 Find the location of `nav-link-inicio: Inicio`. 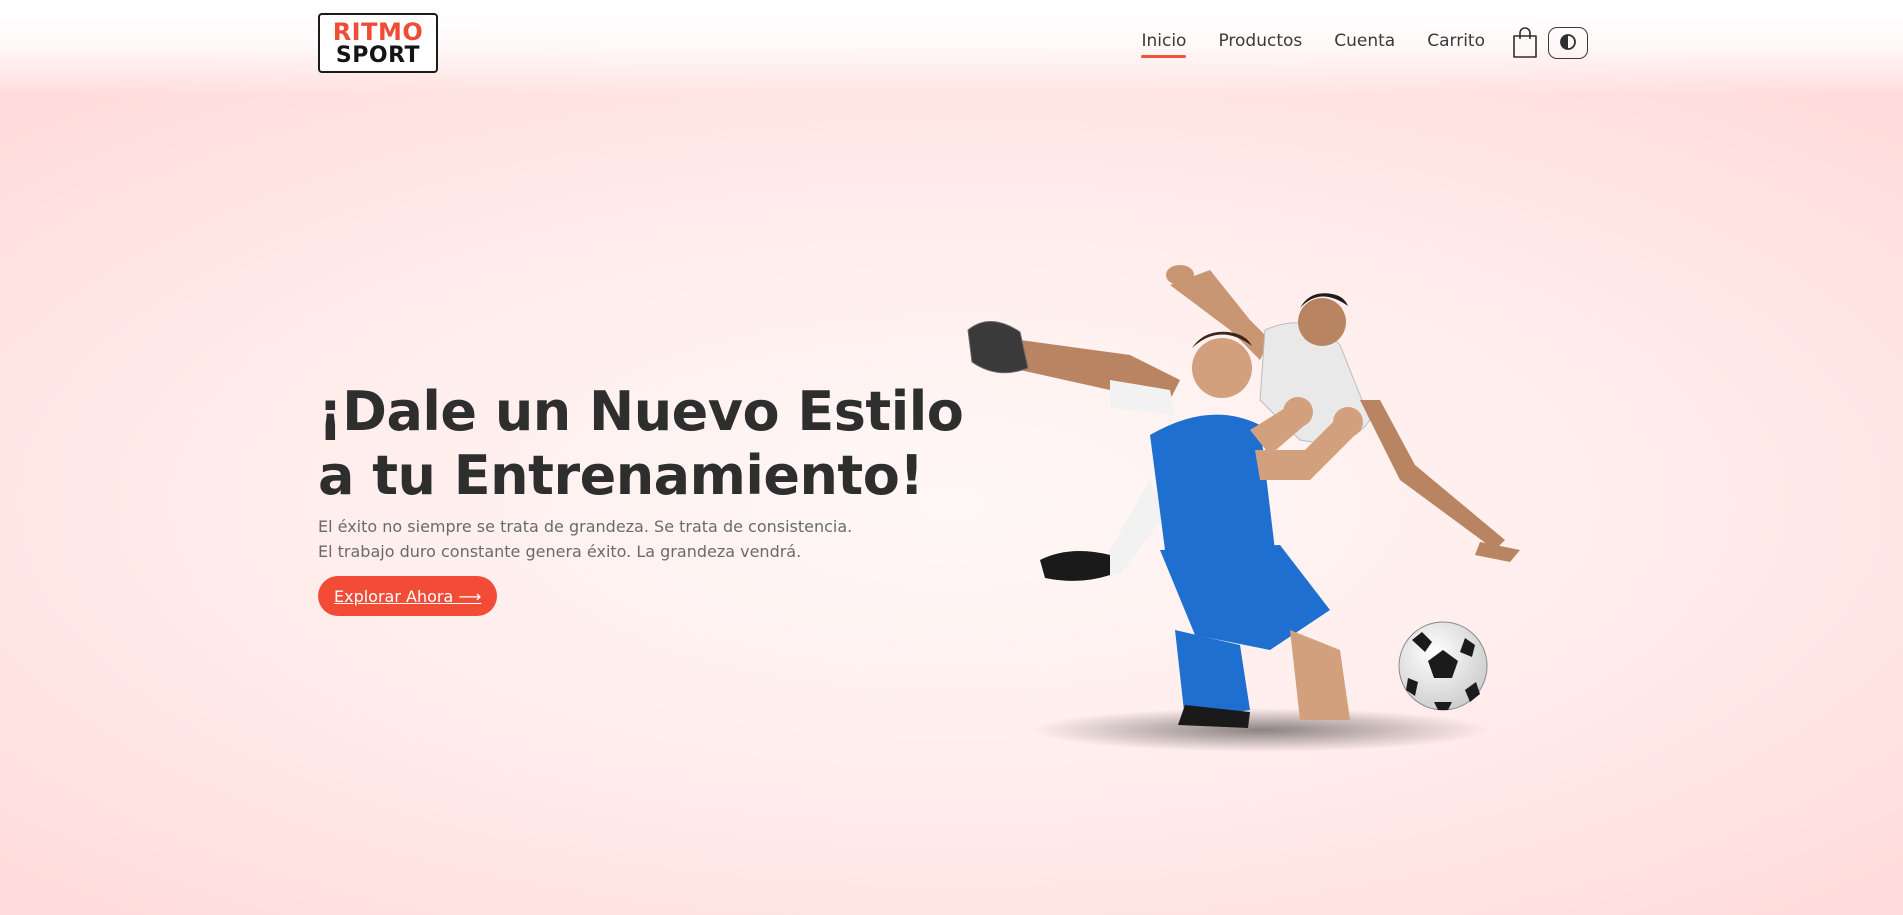

nav-link-inicio: Inicio is located at coordinates (1163, 44).